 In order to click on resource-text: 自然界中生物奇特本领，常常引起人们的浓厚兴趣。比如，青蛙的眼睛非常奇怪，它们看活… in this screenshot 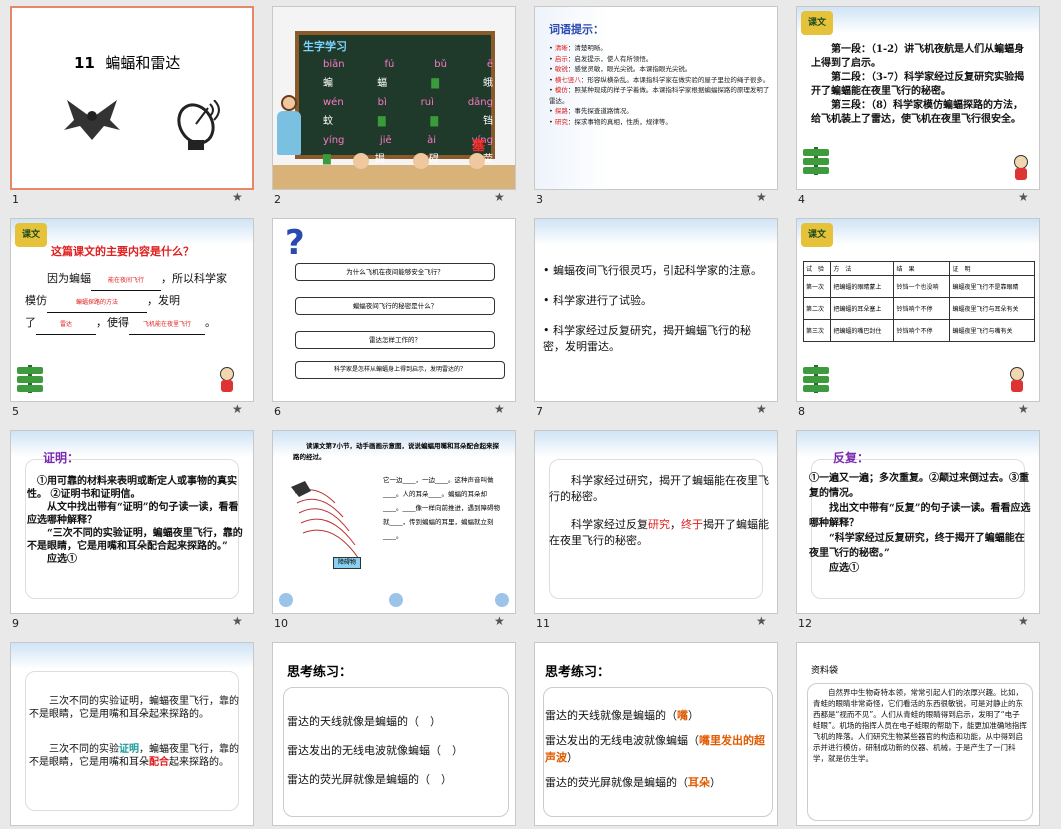, I will do `click(920, 725)`.